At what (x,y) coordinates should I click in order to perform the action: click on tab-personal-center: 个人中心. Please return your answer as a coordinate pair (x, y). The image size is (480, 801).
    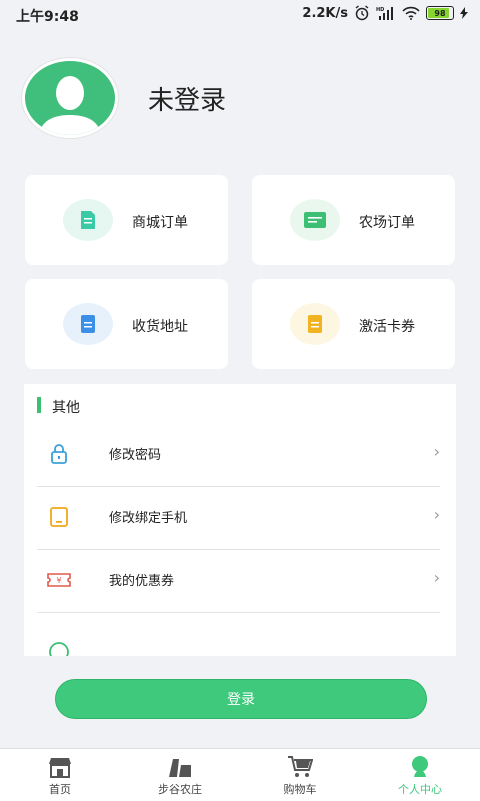
    Looking at the image, I should click on (420, 775).